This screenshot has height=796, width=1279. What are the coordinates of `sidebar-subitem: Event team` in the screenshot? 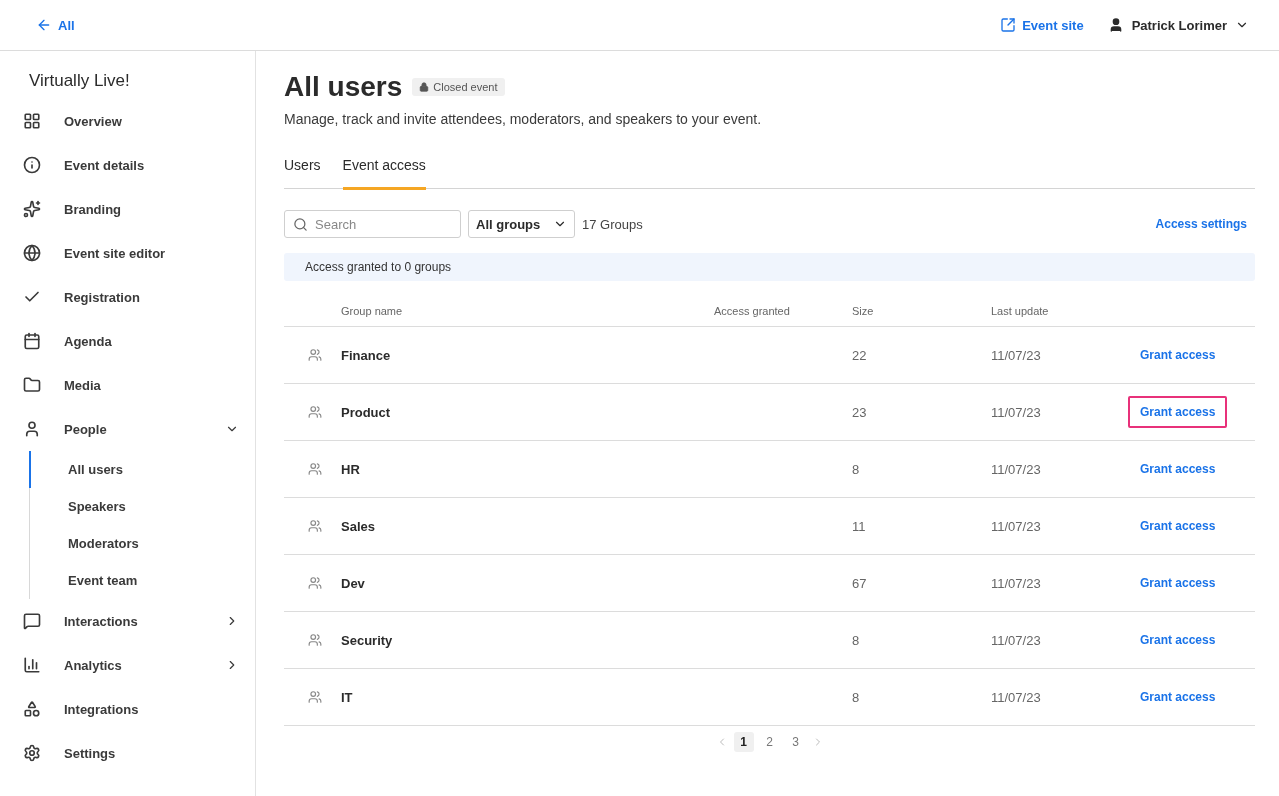 It's located at (142, 580).